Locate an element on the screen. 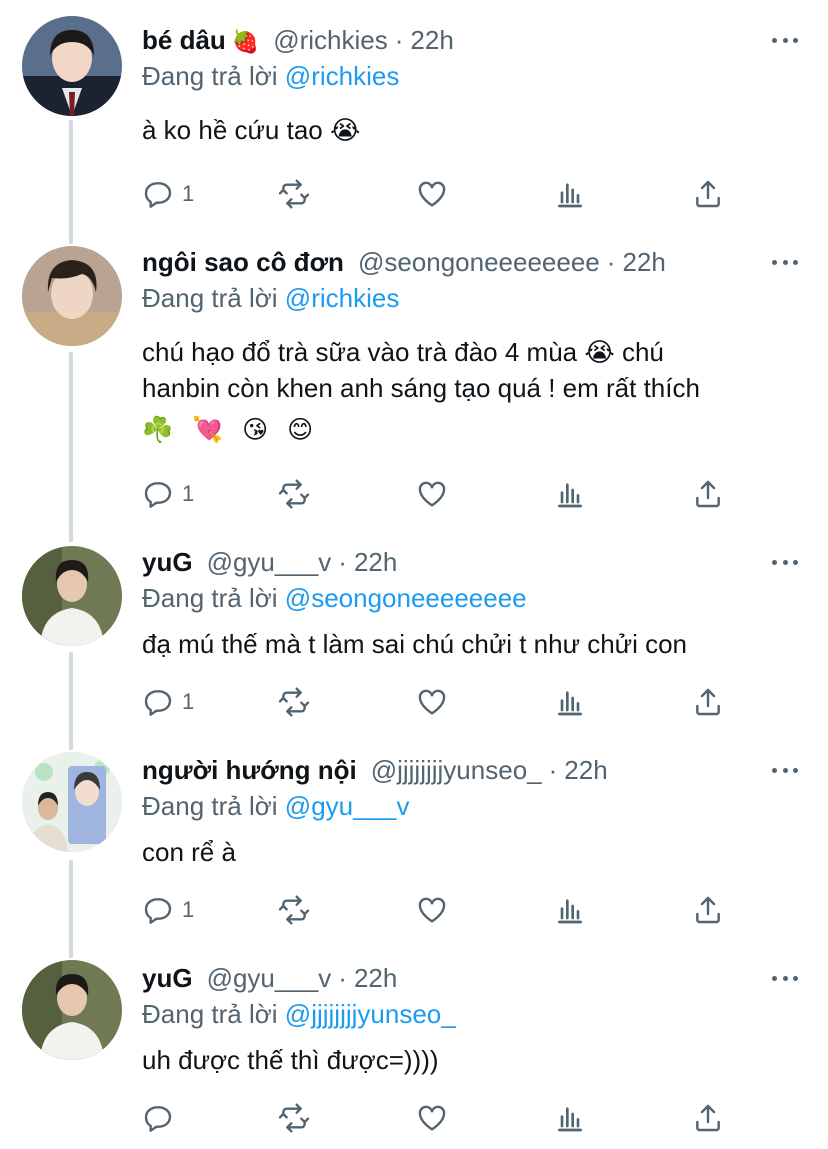 This screenshot has height=1149, width=828. mention-link: @jjjjjjjjyunseo_ is located at coordinates (370, 1014).